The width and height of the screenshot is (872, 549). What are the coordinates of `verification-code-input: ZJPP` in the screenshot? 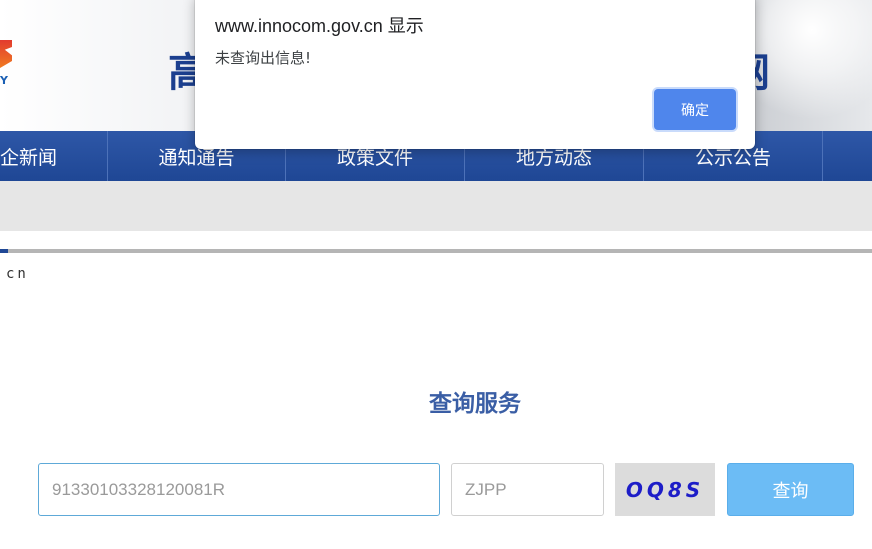 It's located at (527, 489).